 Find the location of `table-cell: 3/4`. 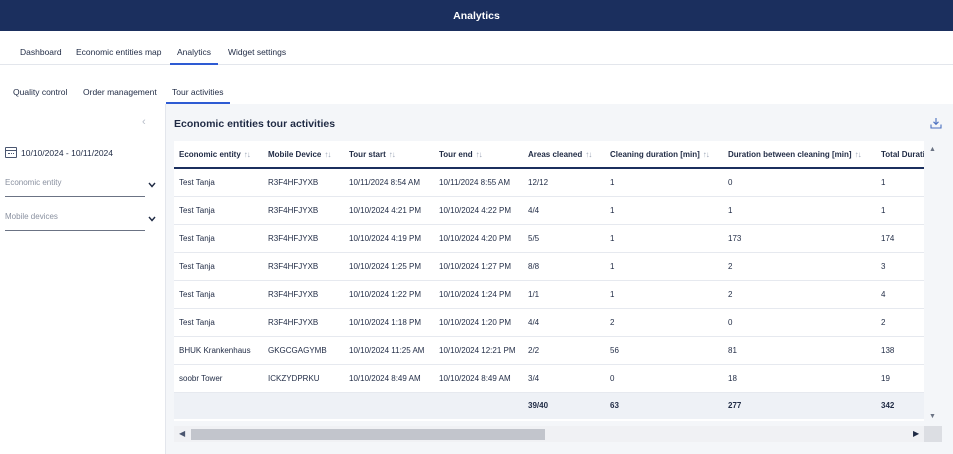

table-cell: 3/4 is located at coordinates (564, 378).